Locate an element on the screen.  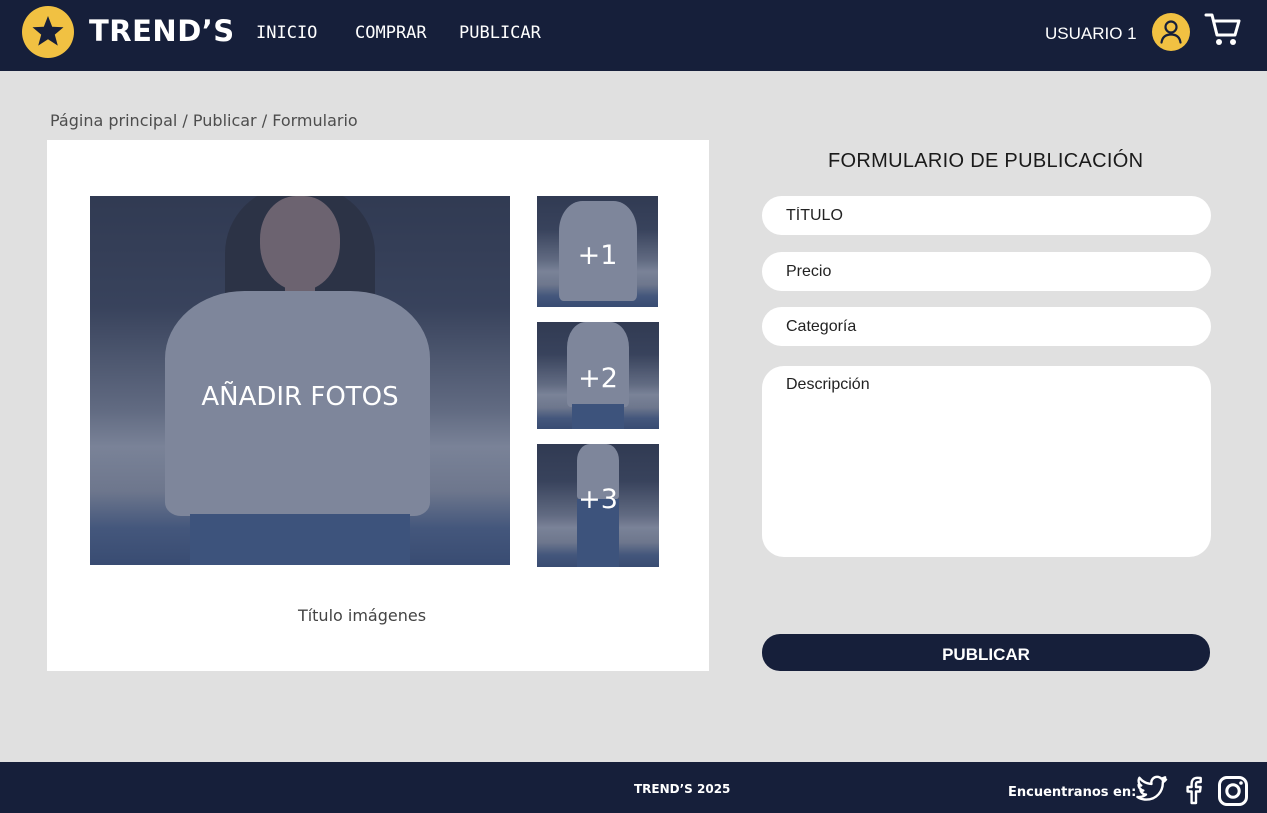
copyright: TREND’S 2025 is located at coordinates (682, 789).